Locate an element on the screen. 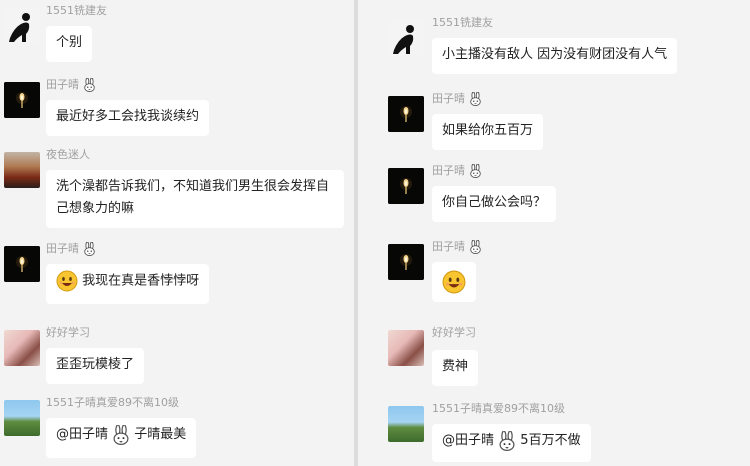 The image size is (750, 466). message-text: 5百万不做 is located at coordinates (550, 440).